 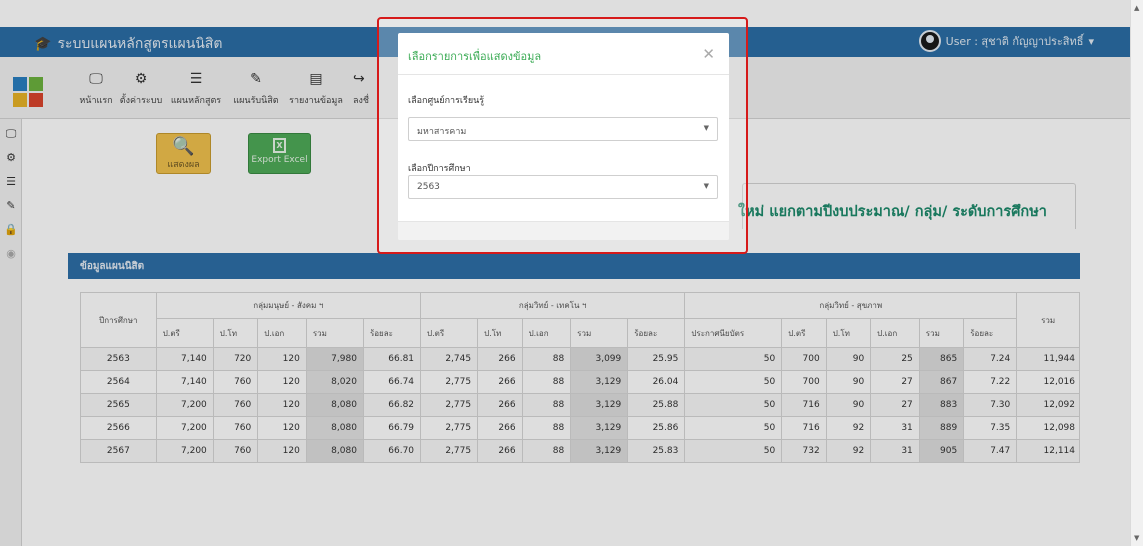 I want to click on scroll-down-icon: ▼, so click(x=1136, y=538).